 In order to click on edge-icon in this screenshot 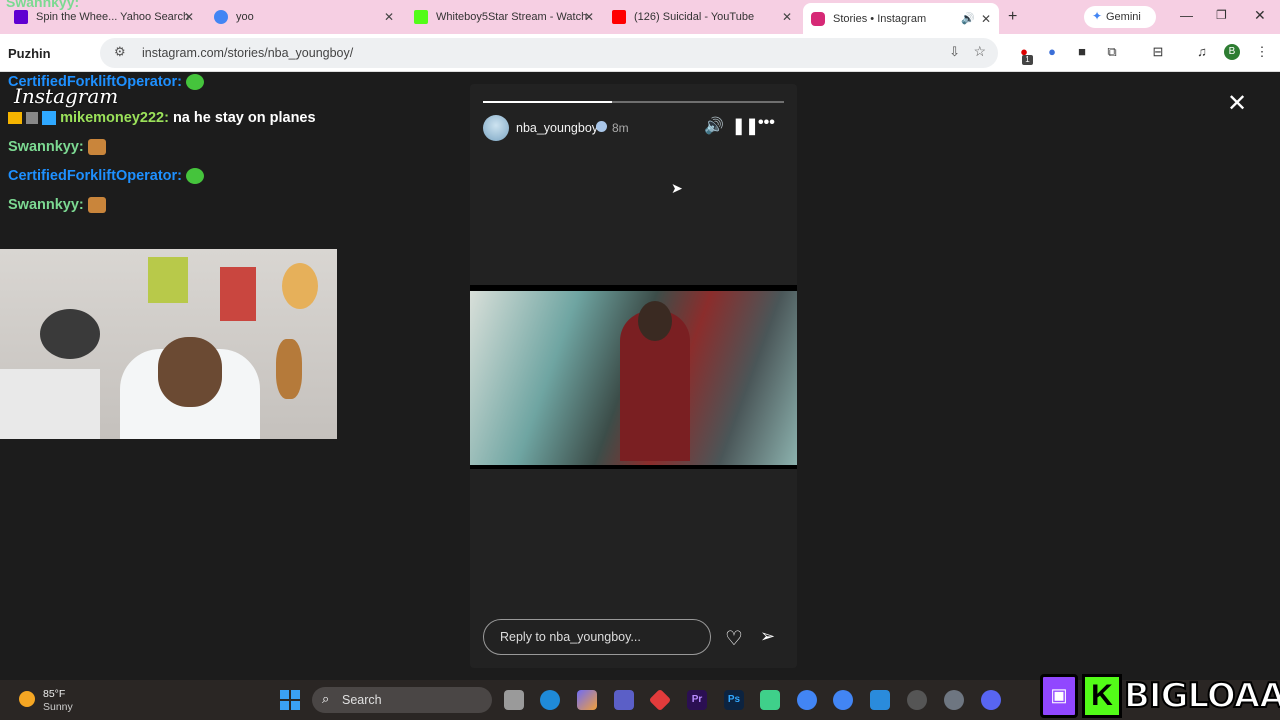, I will do `click(550, 700)`.